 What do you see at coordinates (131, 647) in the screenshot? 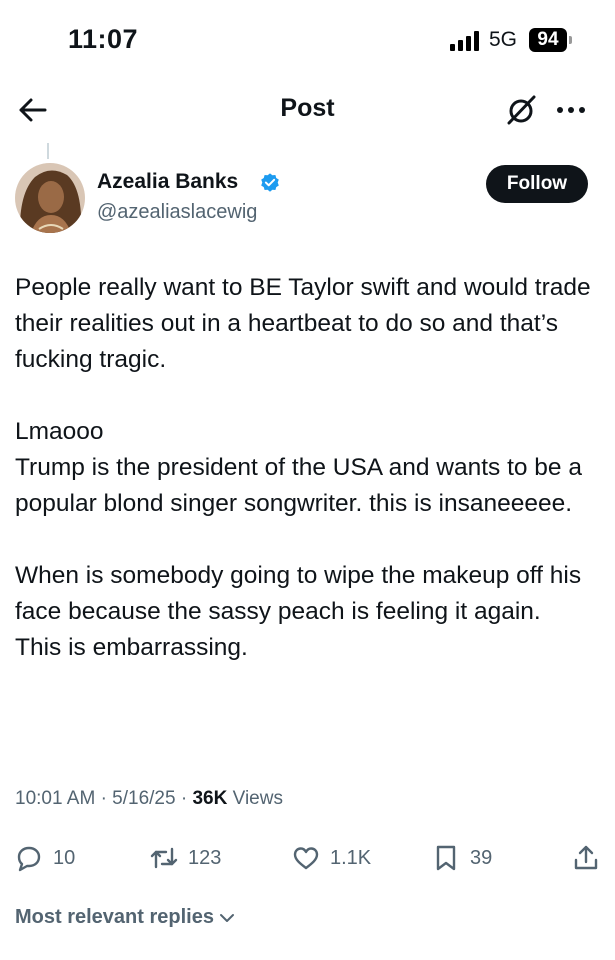
I see `post-paragraph-3-line-2: This is embarrassing.` at bounding box center [131, 647].